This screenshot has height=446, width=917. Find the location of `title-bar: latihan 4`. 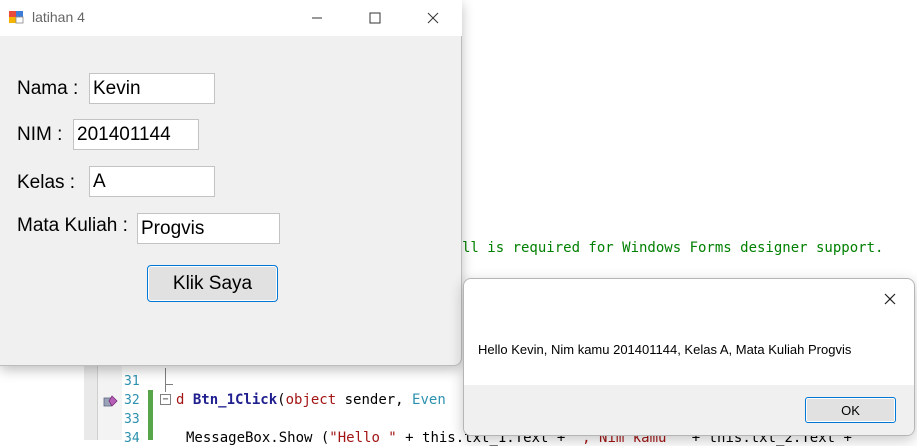

title-bar: latihan 4 is located at coordinates (231, 18).